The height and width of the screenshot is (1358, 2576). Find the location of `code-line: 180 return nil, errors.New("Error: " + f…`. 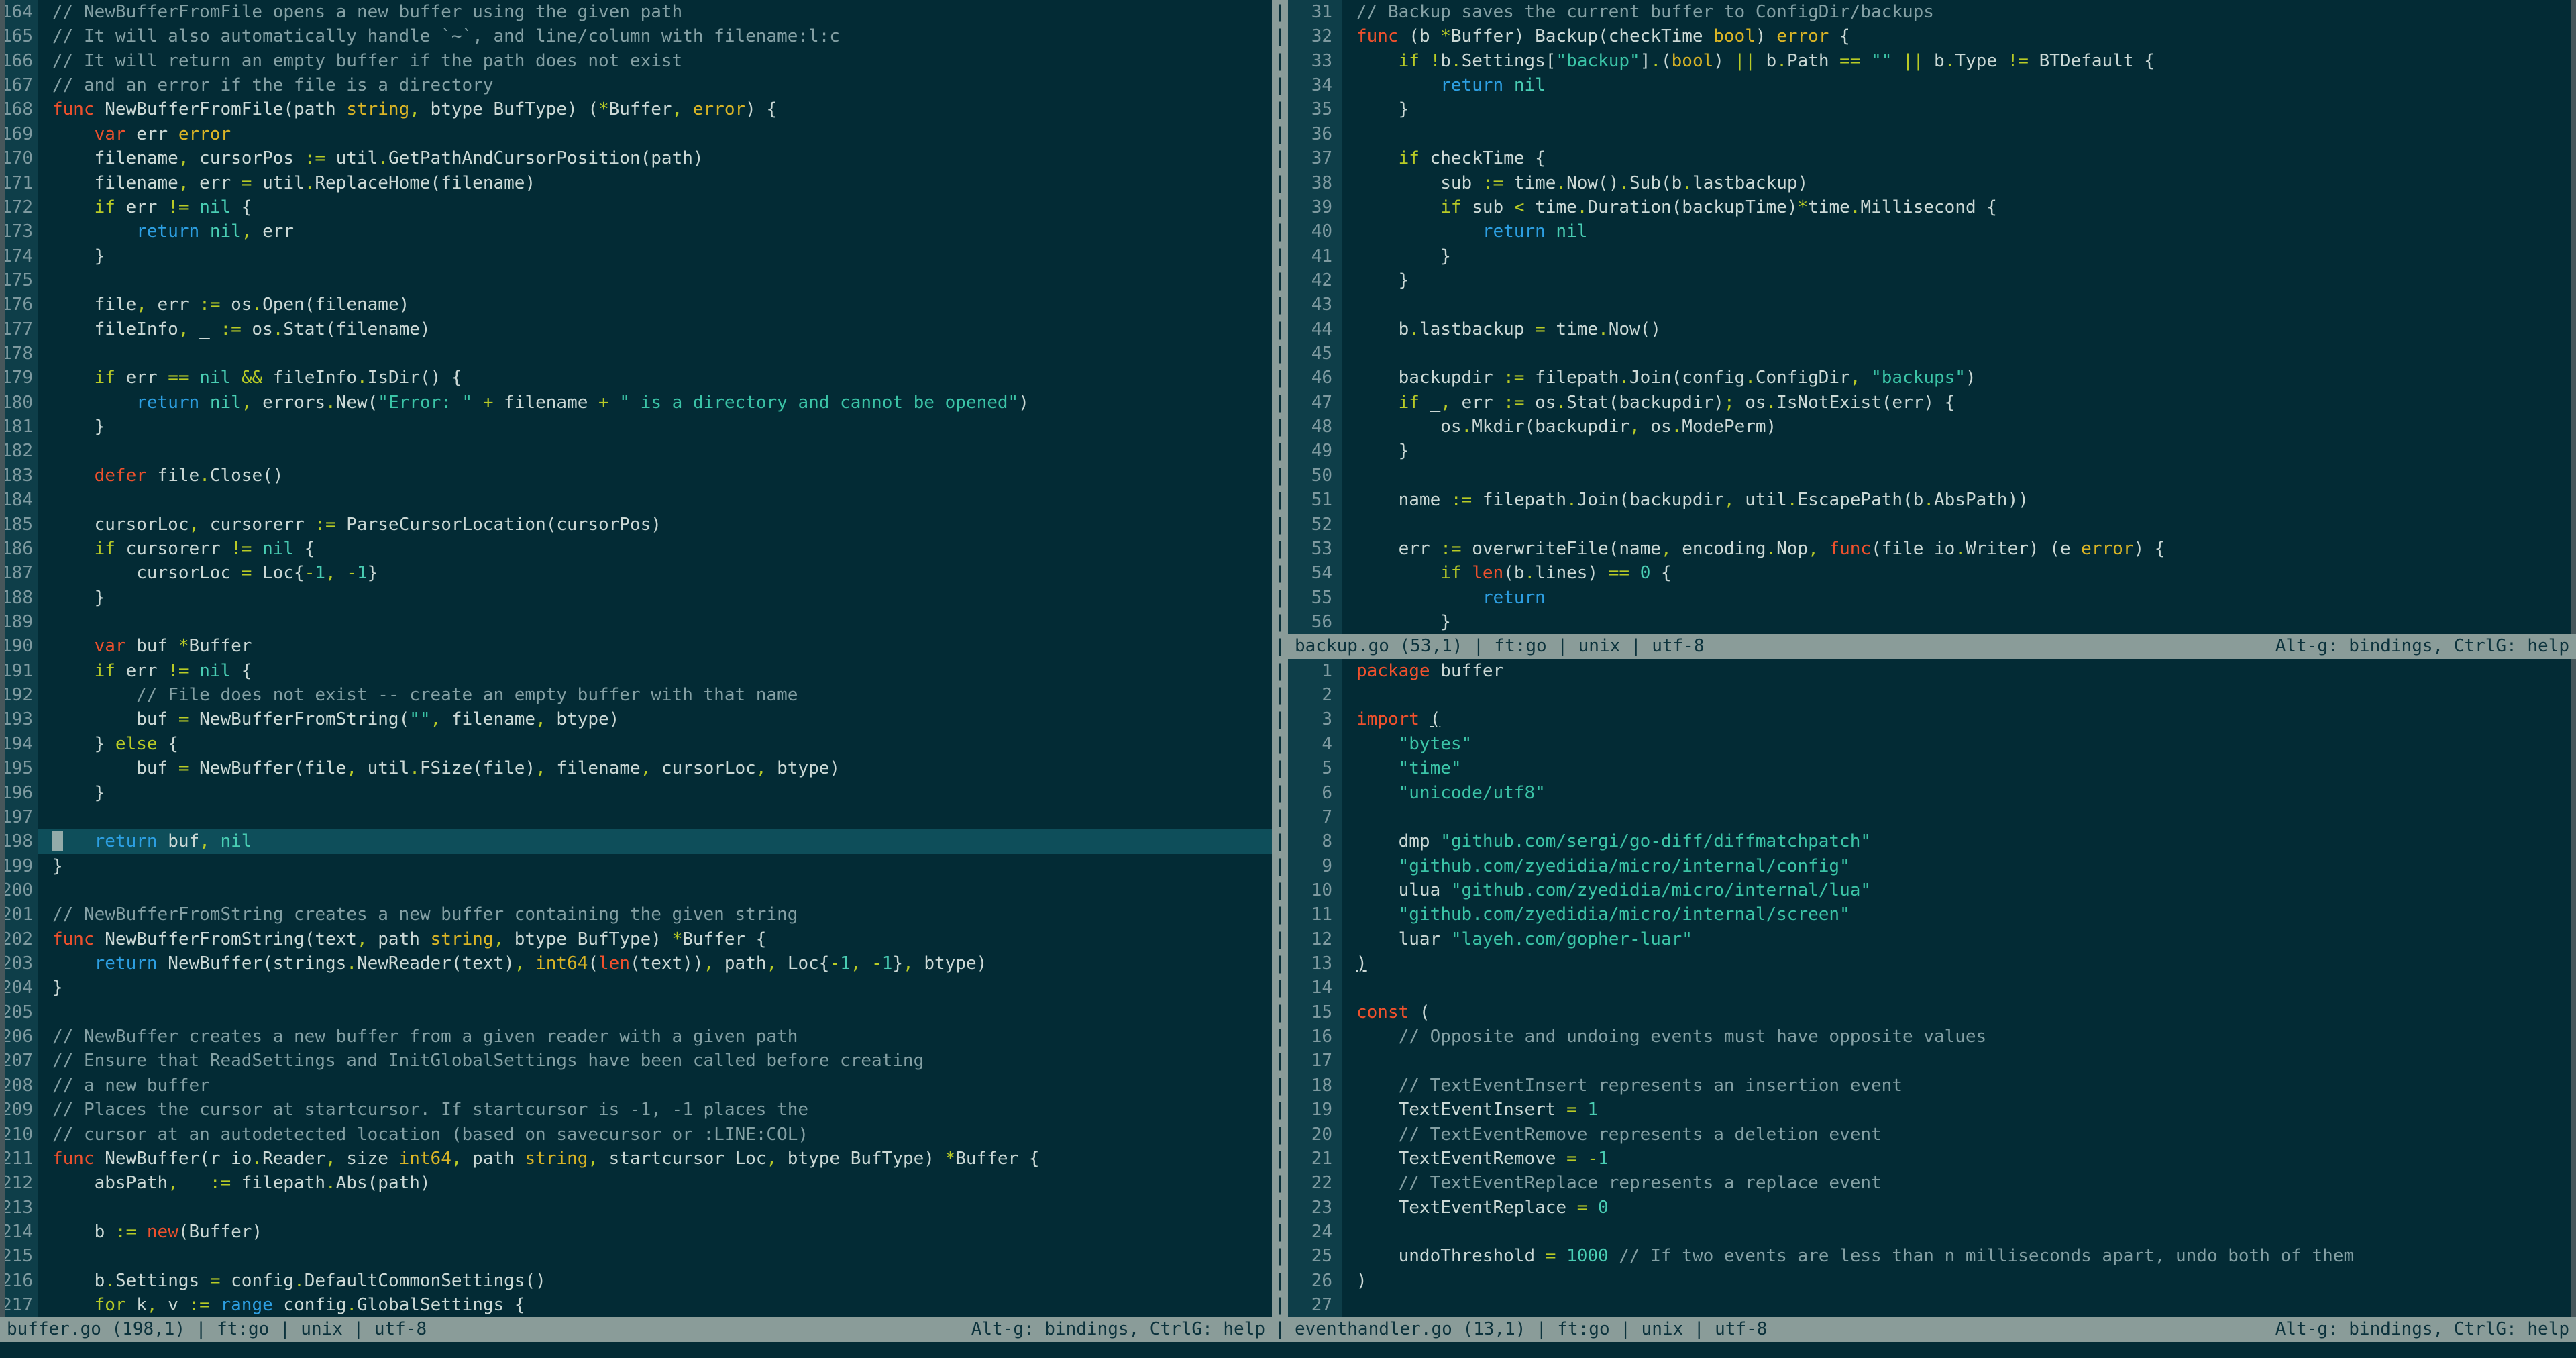

code-line: 180 return nil, errors.New("Error: " + f… is located at coordinates (636, 402).